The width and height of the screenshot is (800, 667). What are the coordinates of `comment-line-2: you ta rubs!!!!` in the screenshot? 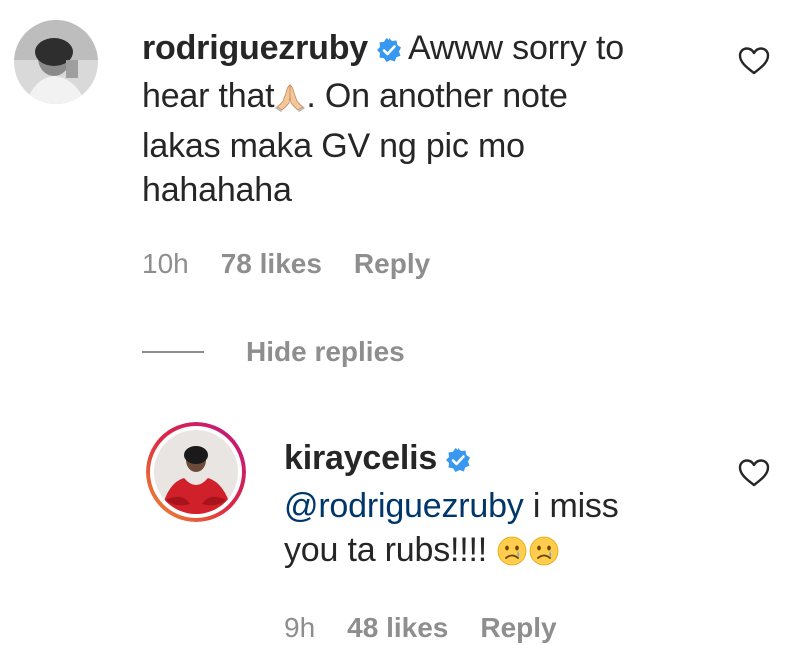 It's located at (385, 550).